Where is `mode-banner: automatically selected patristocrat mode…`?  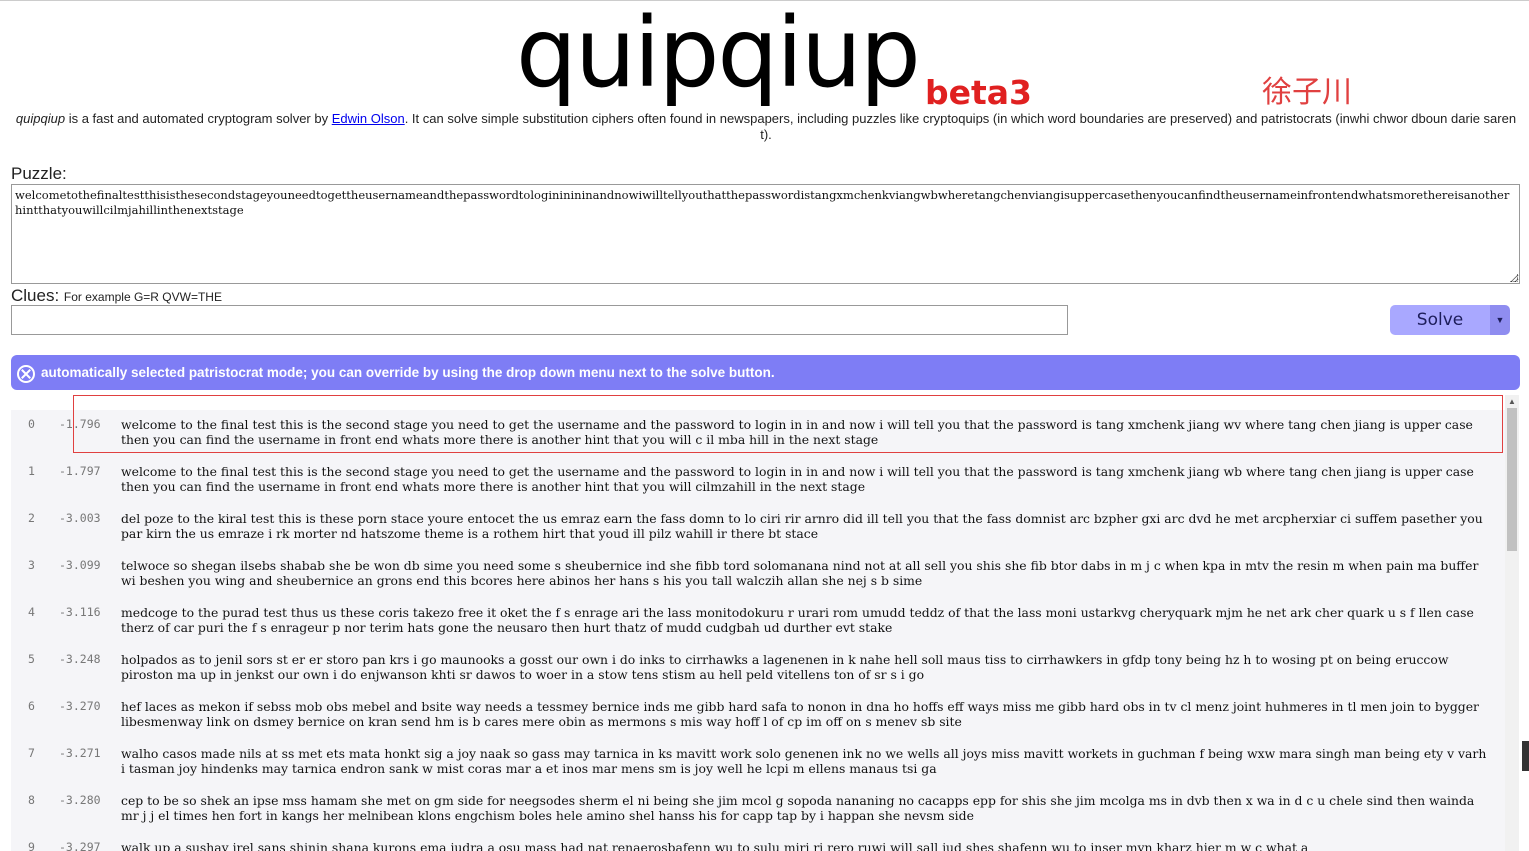 mode-banner: automatically selected patristocrat mode… is located at coordinates (765, 372).